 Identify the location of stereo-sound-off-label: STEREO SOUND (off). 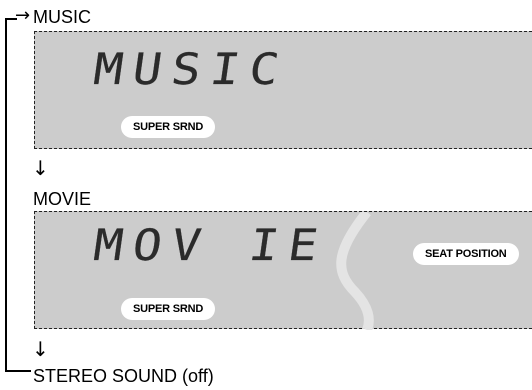
(123, 376).